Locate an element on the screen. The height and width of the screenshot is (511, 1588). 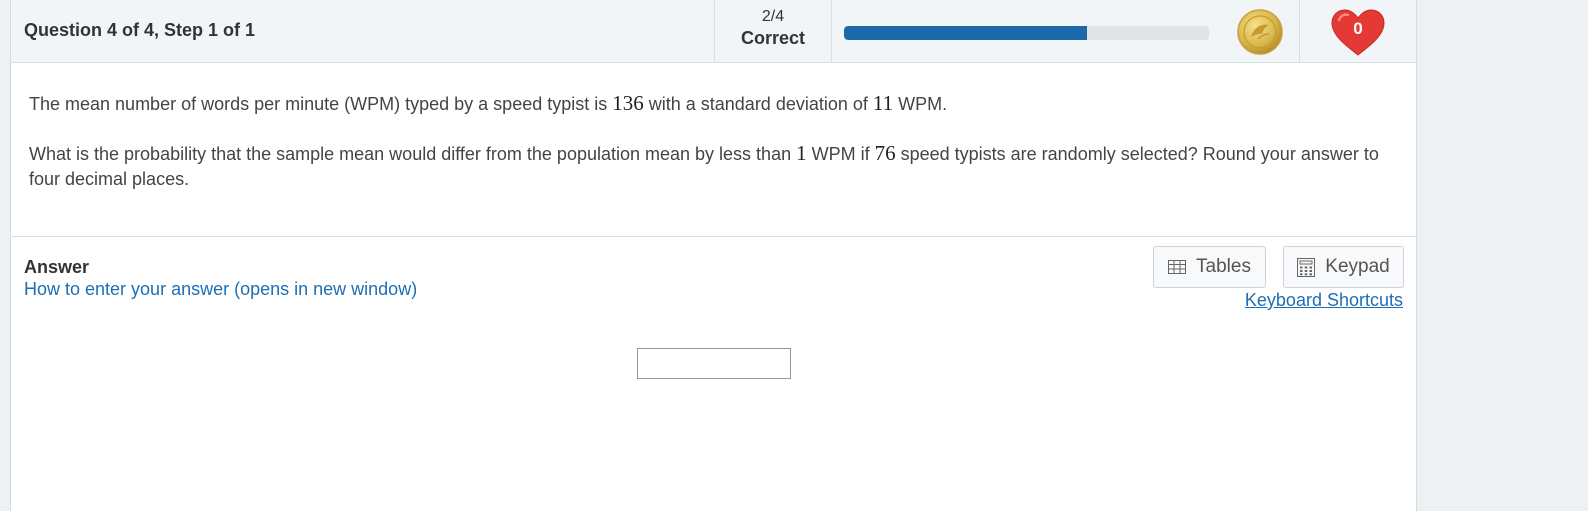
answer-input is located at coordinates (714, 363).